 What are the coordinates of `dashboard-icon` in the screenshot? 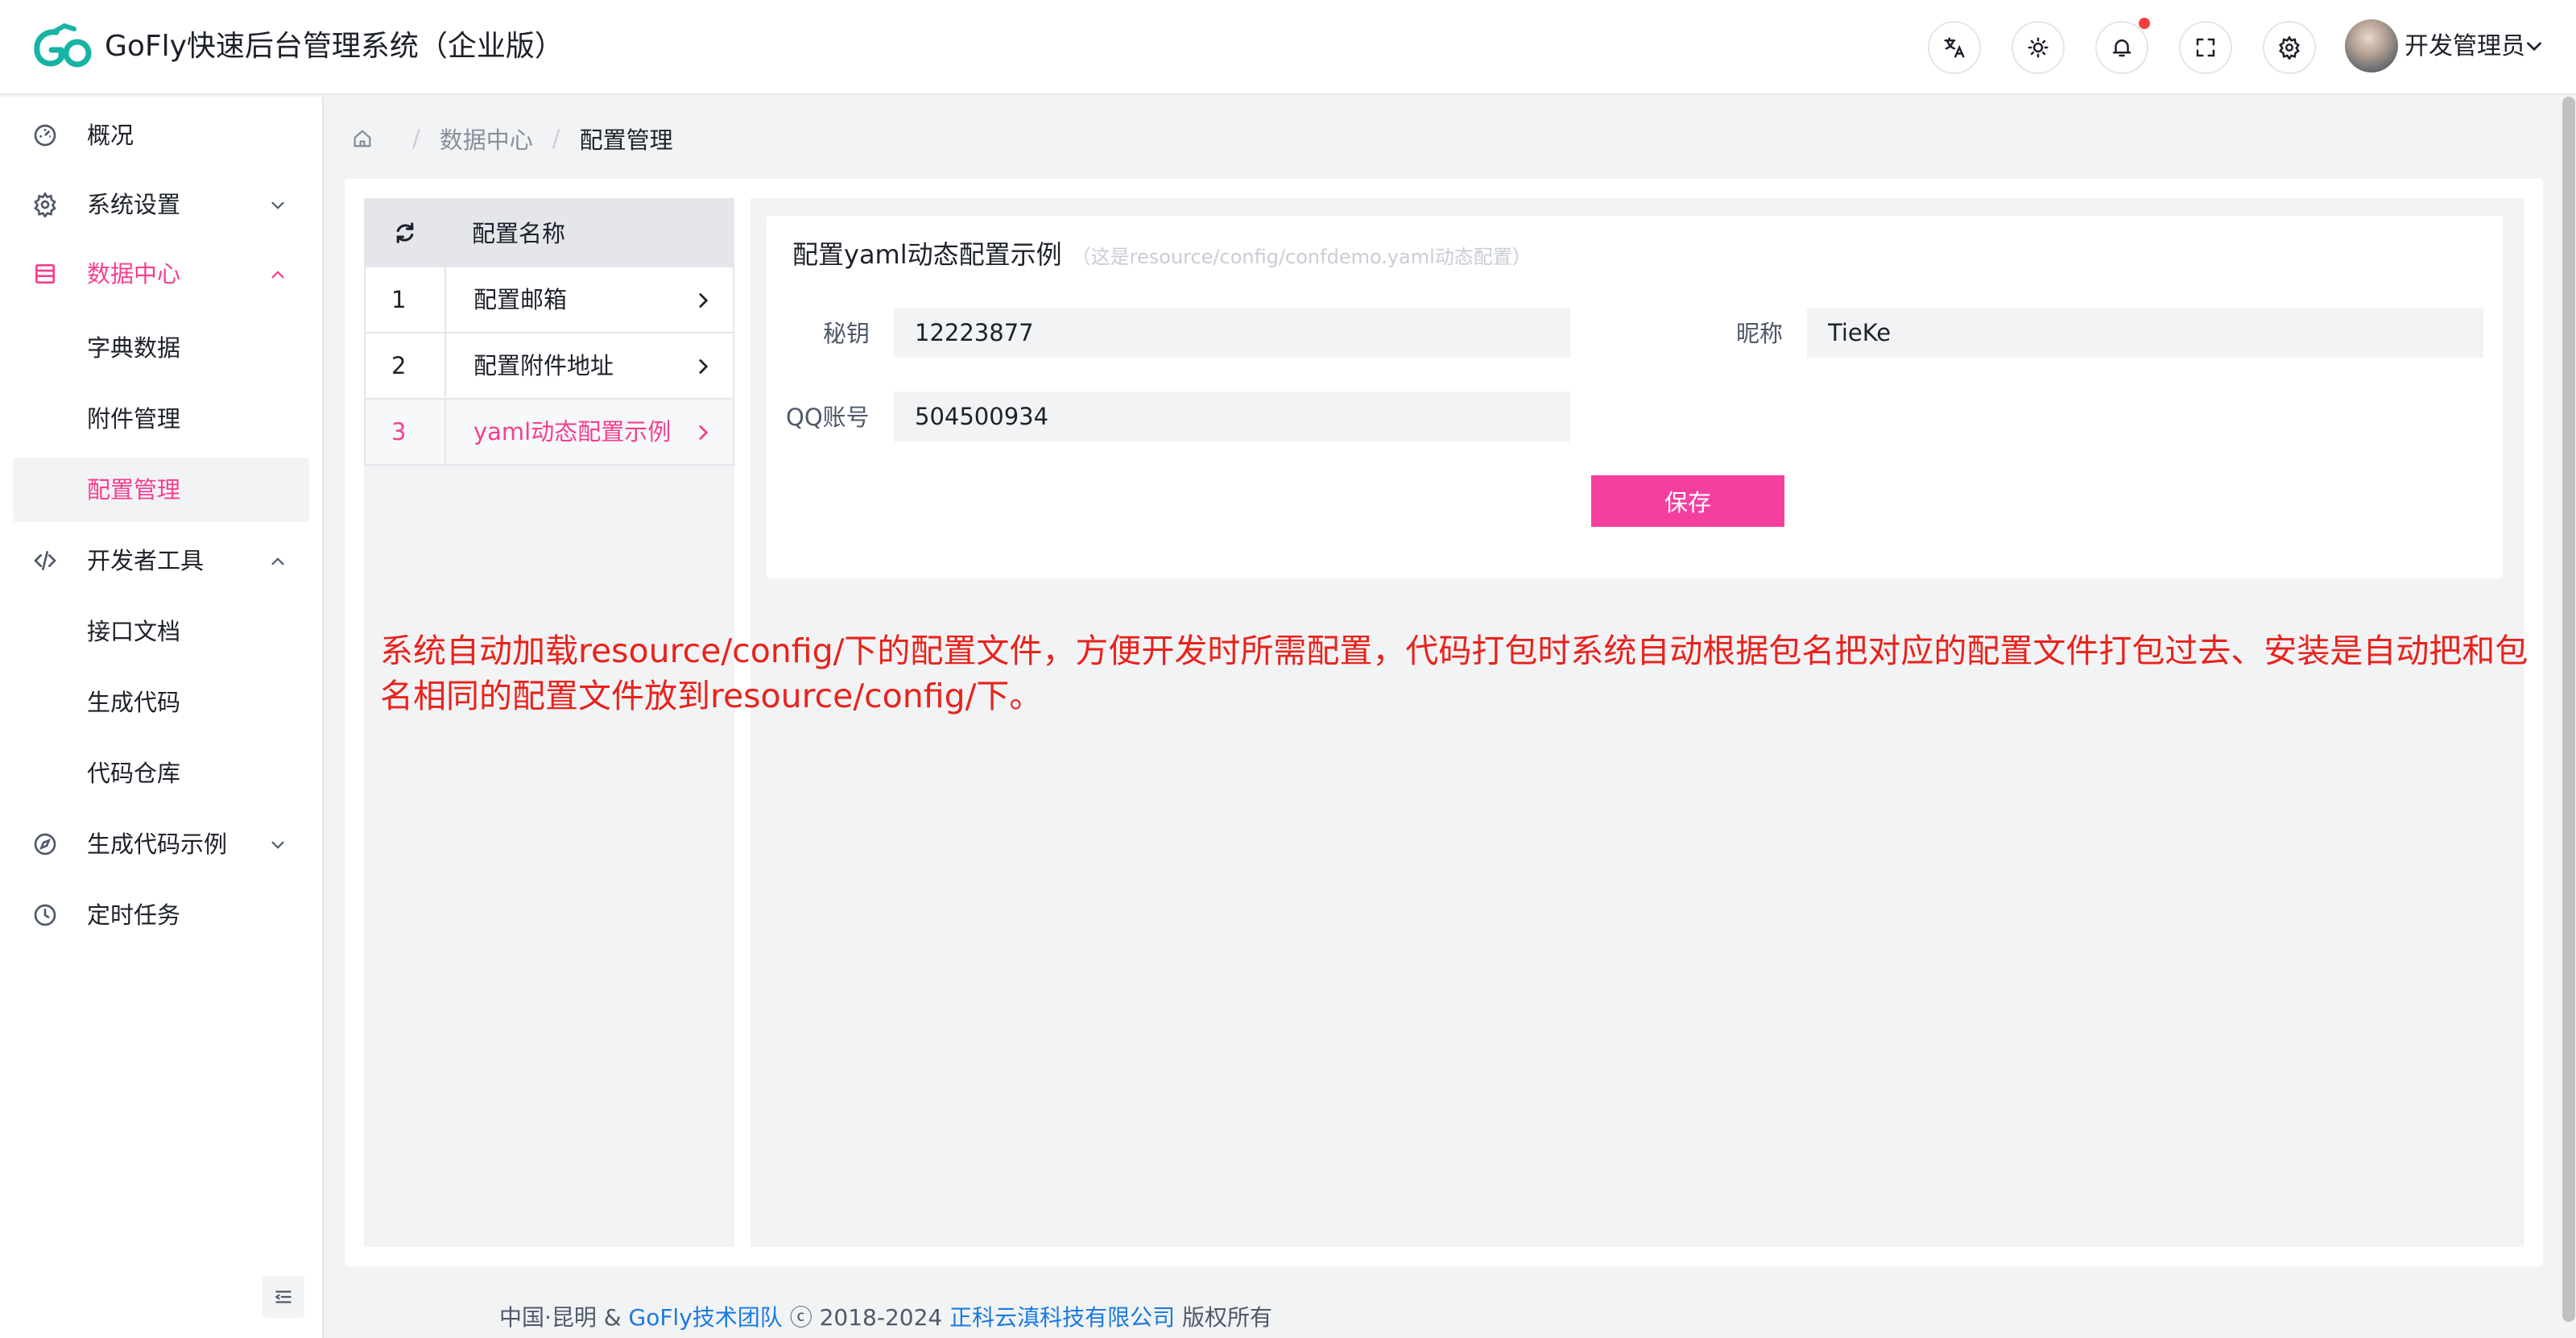 It's located at (45, 135).